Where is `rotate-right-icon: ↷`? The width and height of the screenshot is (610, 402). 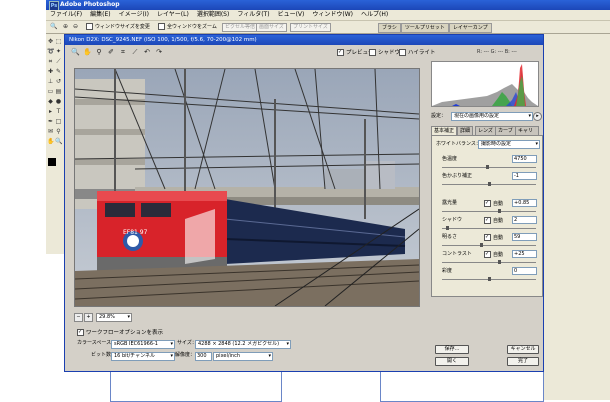
rotate-right-icon: ↷ is located at coordinates (159, 52).